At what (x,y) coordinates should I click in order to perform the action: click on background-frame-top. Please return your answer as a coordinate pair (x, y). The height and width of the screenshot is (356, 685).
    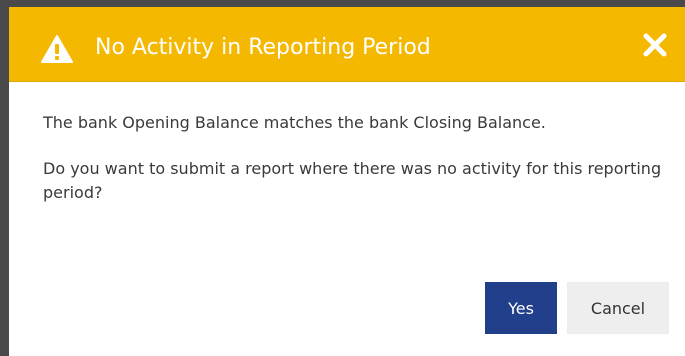
    Looking at the image, I should click on (342, 3).